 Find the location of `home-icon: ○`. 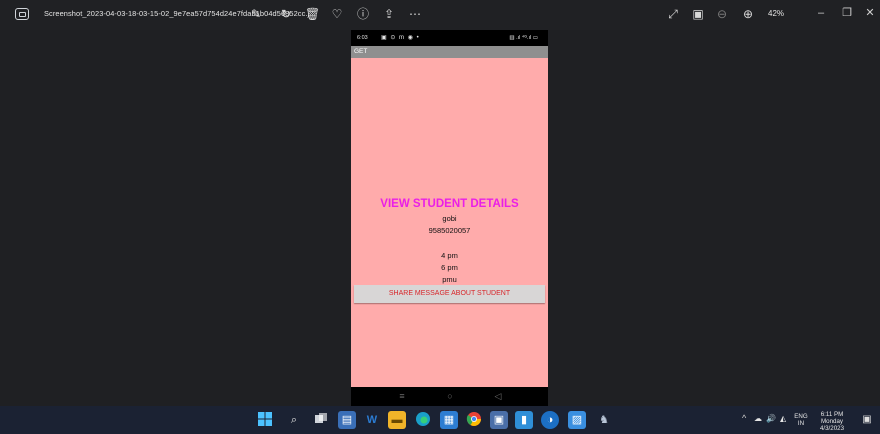

home-icon: ○ is located at coordinates (450, 396).